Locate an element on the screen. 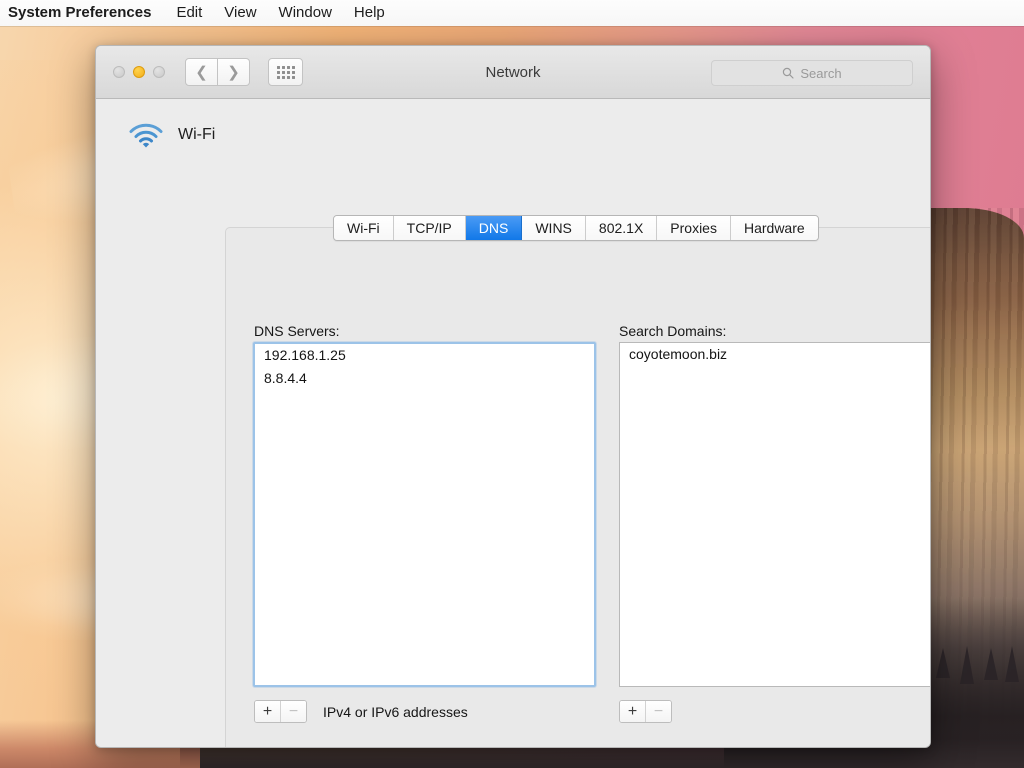 This screenshot has height=768, width=1024. forward-button: ❯ is located at coordinates (234, 72).